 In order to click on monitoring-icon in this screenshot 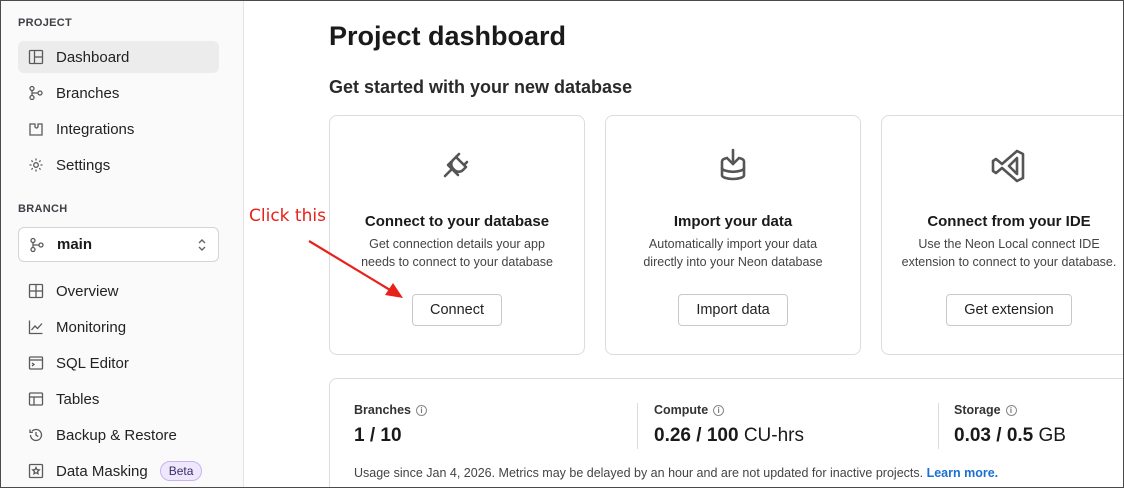, I will do `click(36, 327)`.